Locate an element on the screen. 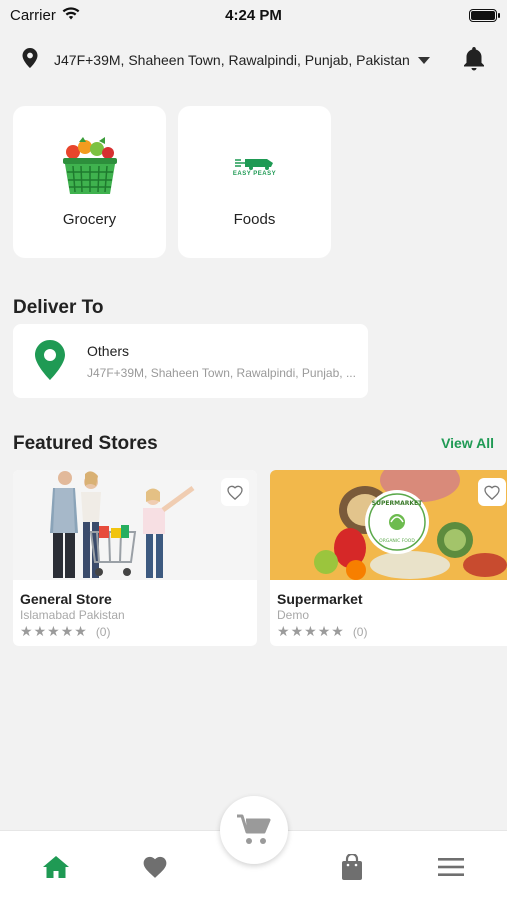 Image resolution: width=507 pixels, height=900 pixels. cart-icon is located at coordinates (254, 829).